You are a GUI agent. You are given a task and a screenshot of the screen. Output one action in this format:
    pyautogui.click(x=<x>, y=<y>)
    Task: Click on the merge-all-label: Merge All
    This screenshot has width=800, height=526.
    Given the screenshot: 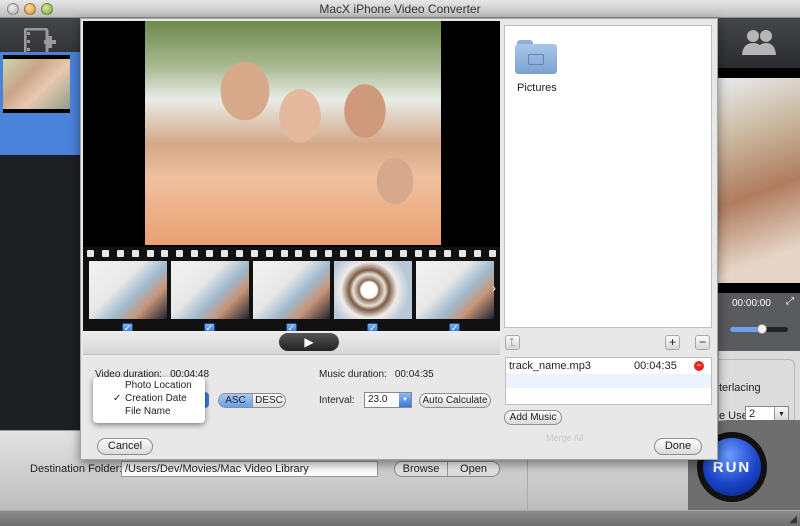 What is the action you would take?
    pyautogui.click(x=565, y=438)
    